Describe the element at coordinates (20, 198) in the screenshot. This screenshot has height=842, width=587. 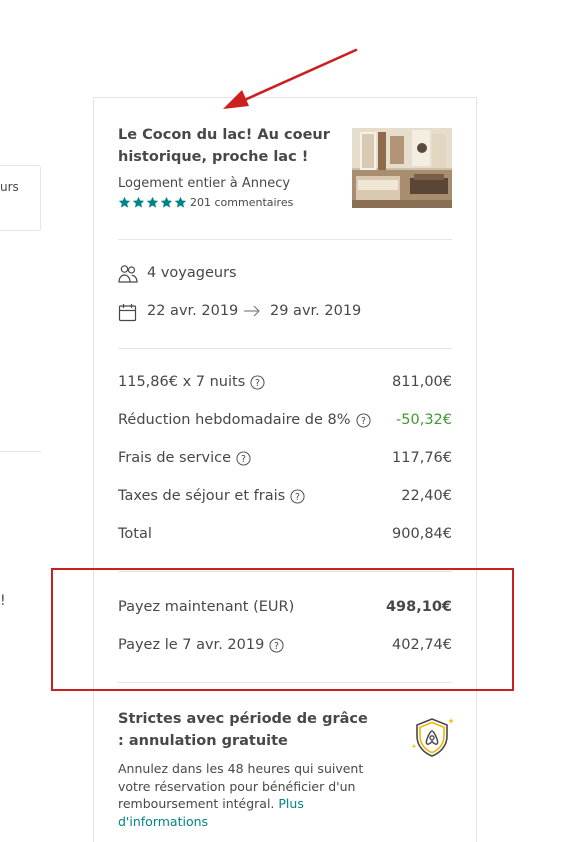
I see `side-panel-box` at that location.